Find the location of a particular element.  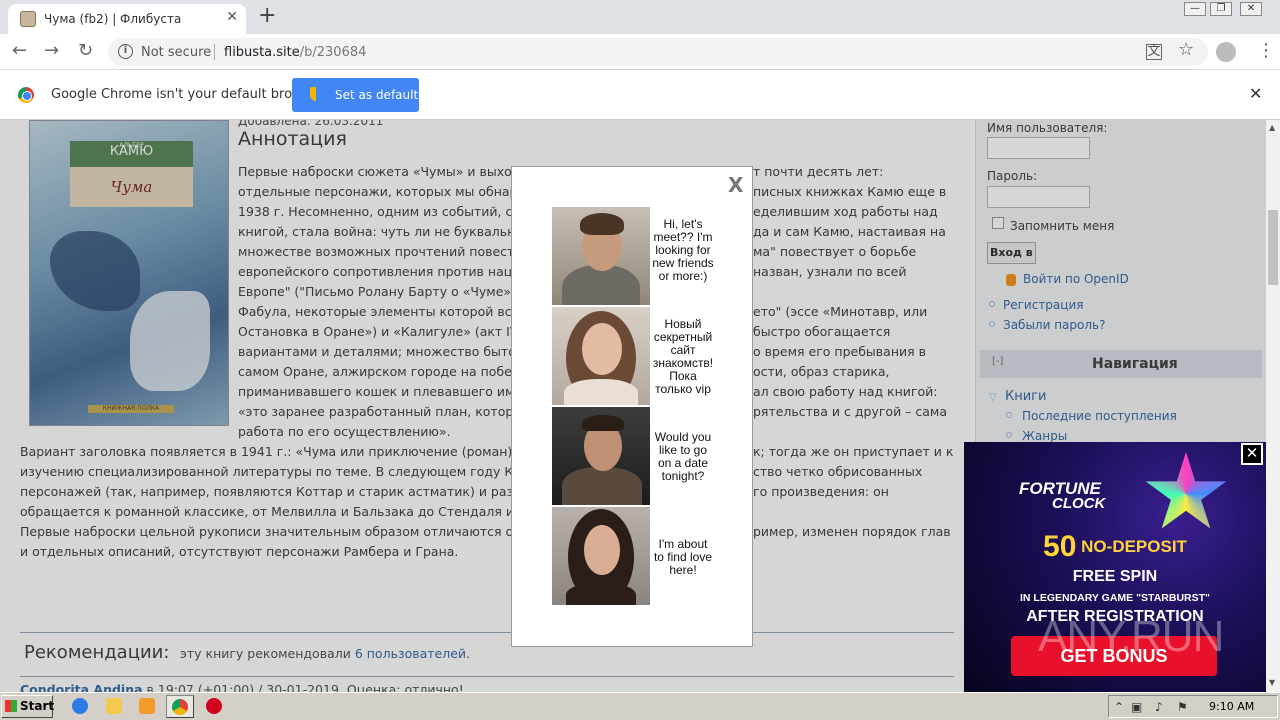

bookmark-star-icon: ☆ is located at coordinates (1186, 49).